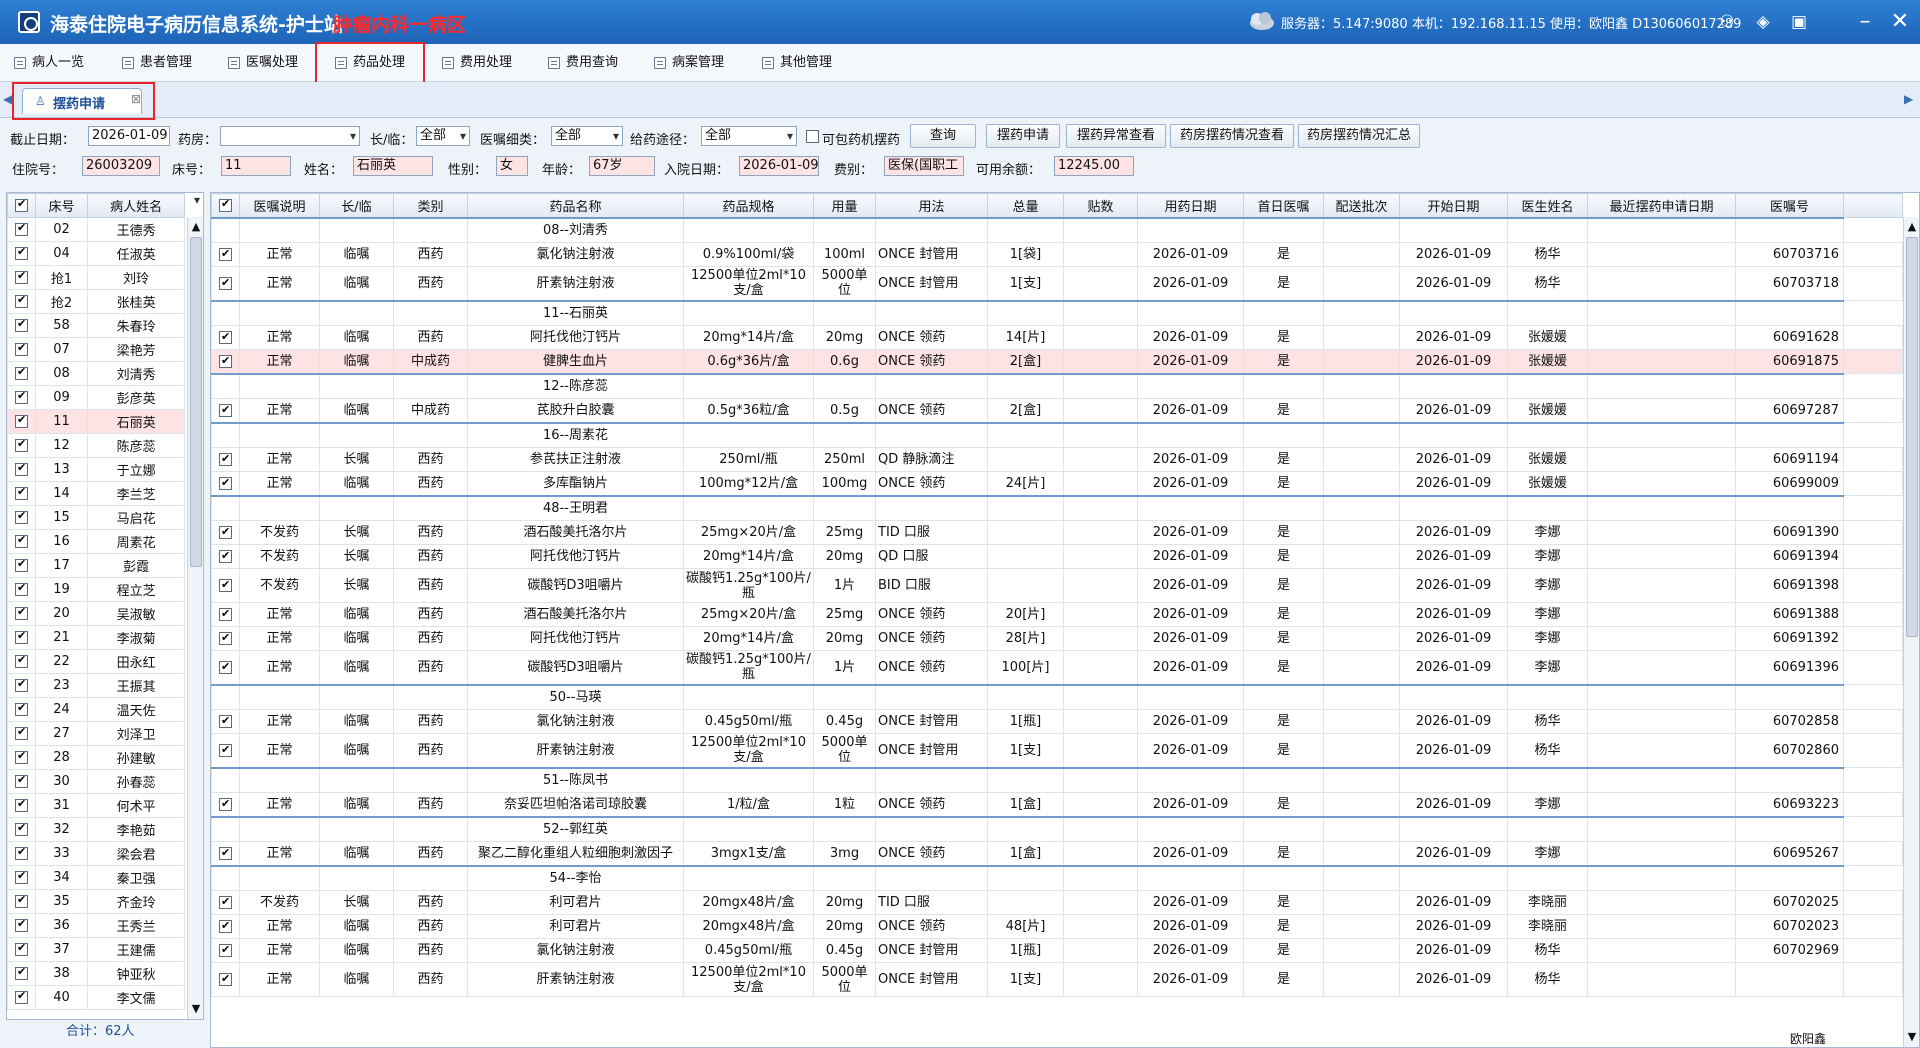 The height and width of the screenshot is (1048, 1920). What do you see at coordinates (1023, 136) in the screenshot?
I see `dispense-request-button: 摆药申请` at bounding box center [1023, 136].